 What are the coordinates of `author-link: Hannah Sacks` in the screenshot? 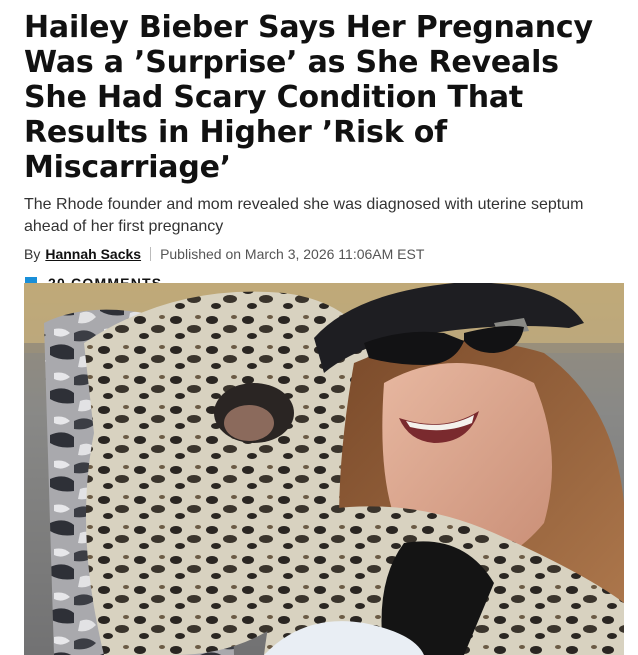 It's located at (93, 254).